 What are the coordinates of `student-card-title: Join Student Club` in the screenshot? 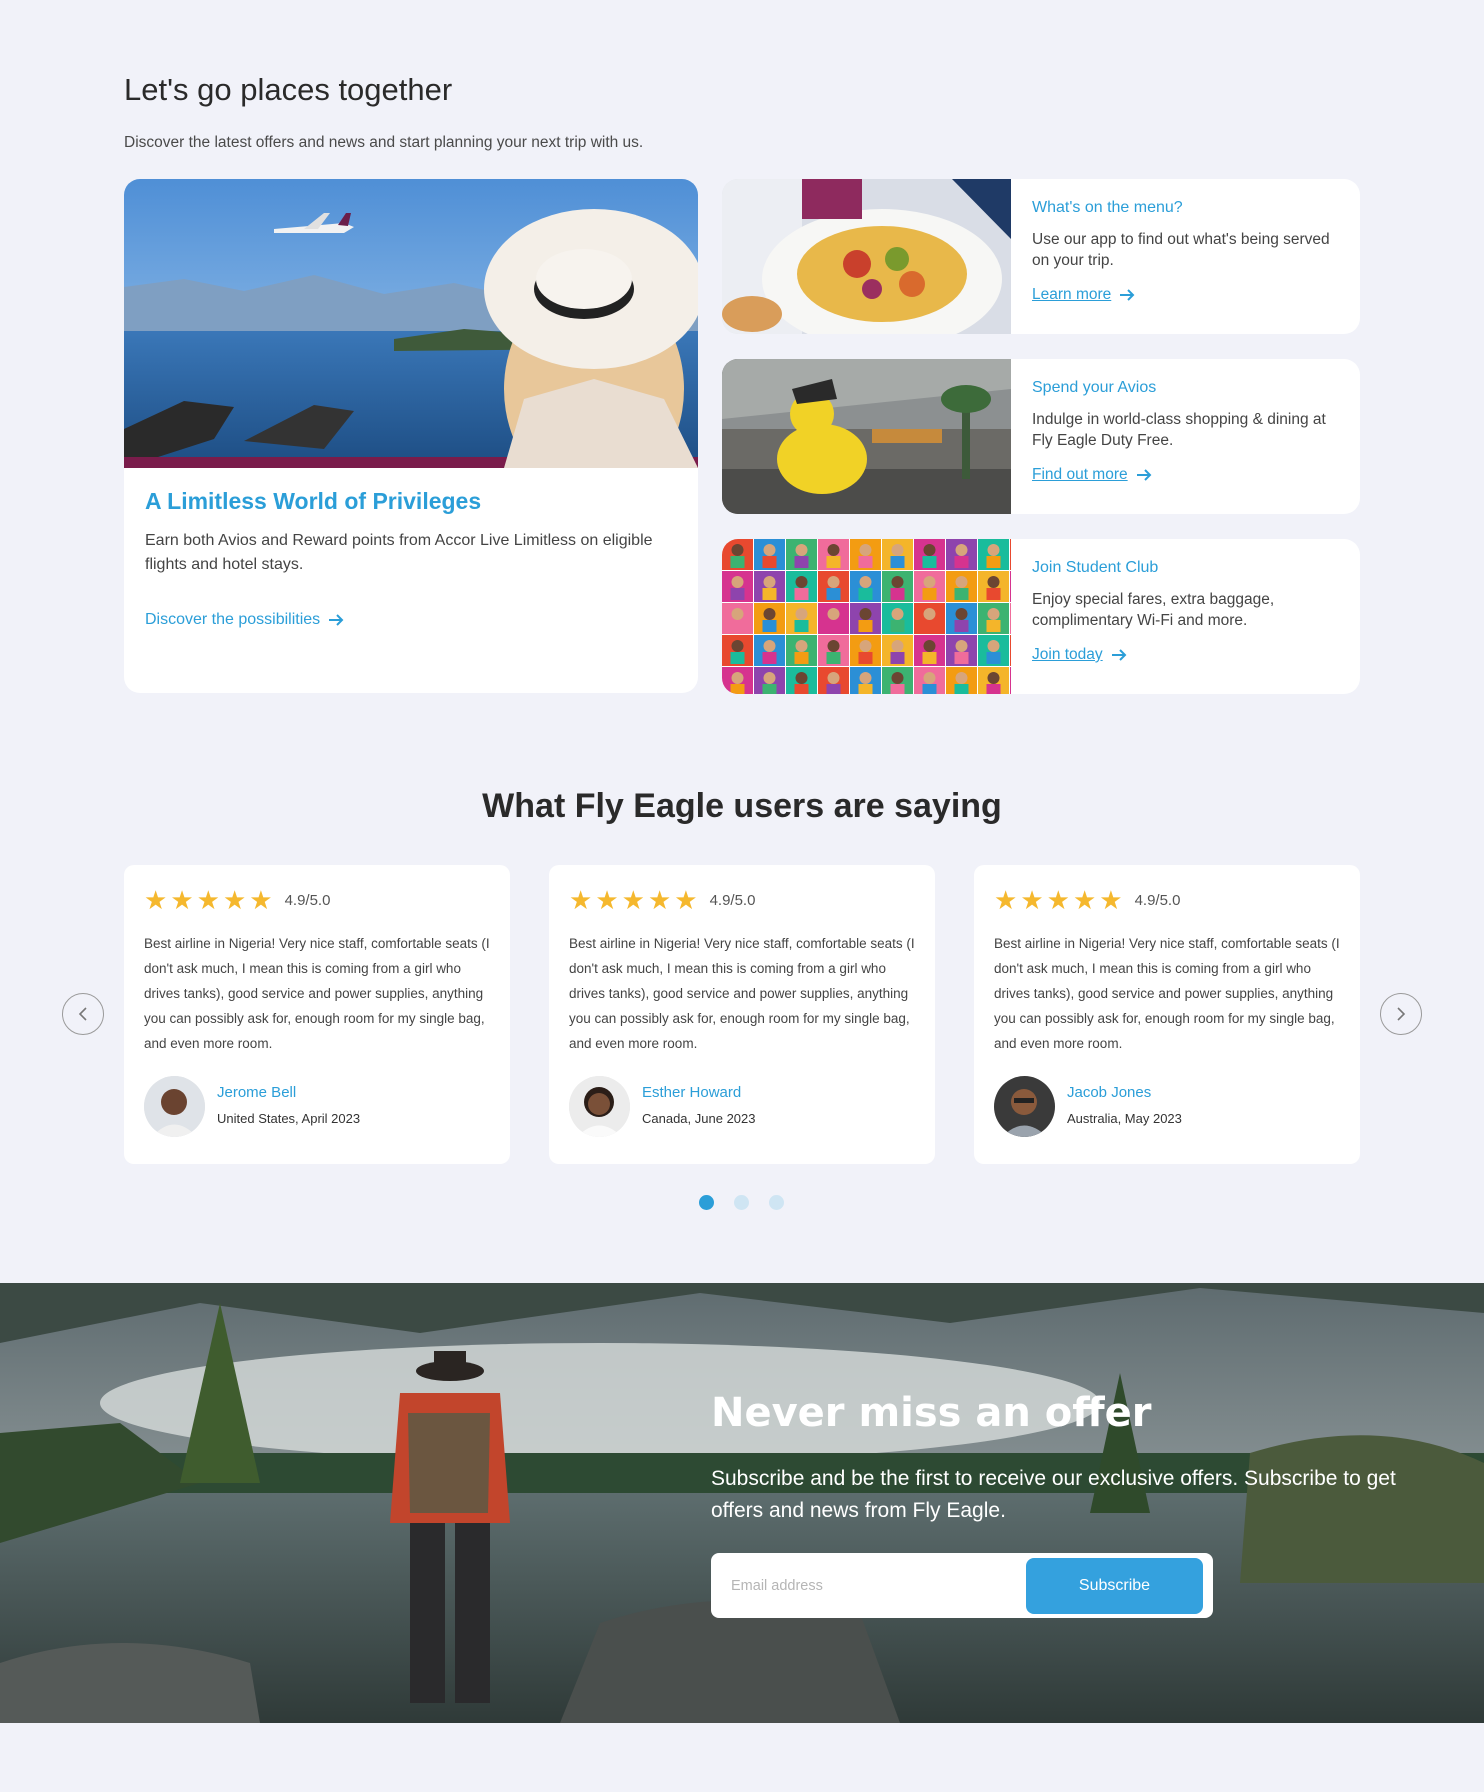 It's located at (1095, 567).